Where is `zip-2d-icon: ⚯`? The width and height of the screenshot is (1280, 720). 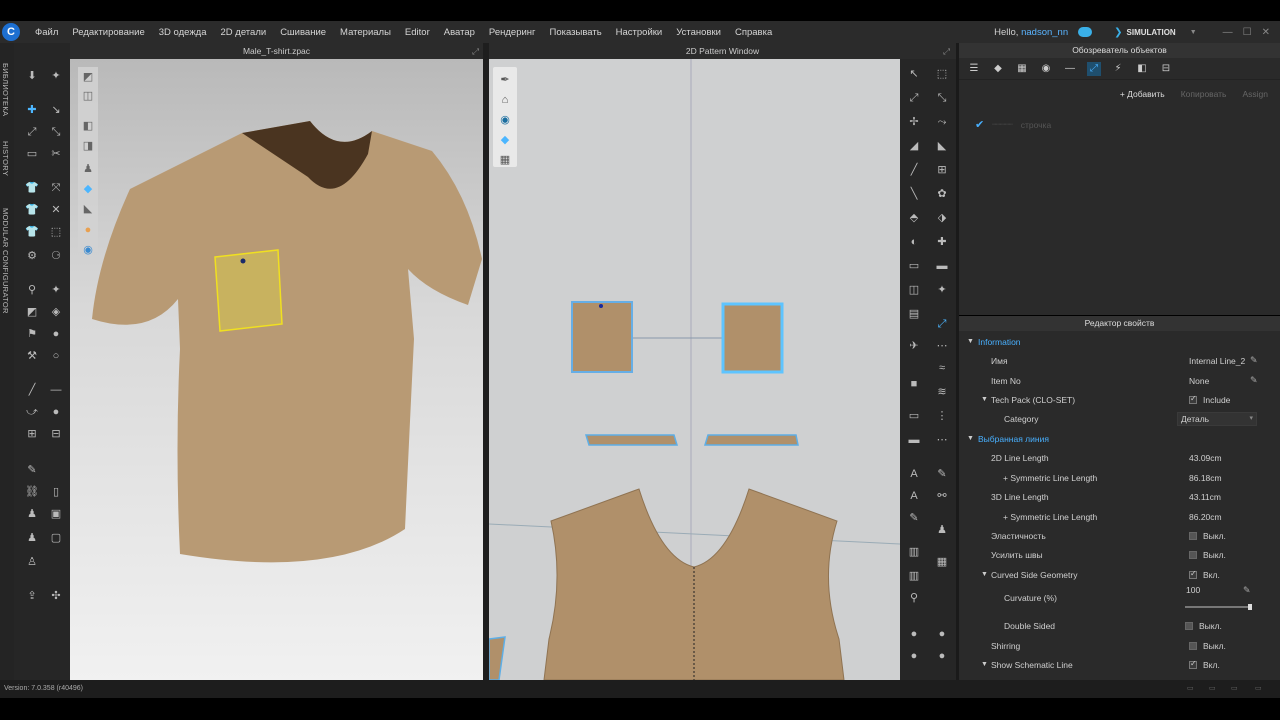
zip-2d-icon: ⚯ is located at coordinates (942, 496).